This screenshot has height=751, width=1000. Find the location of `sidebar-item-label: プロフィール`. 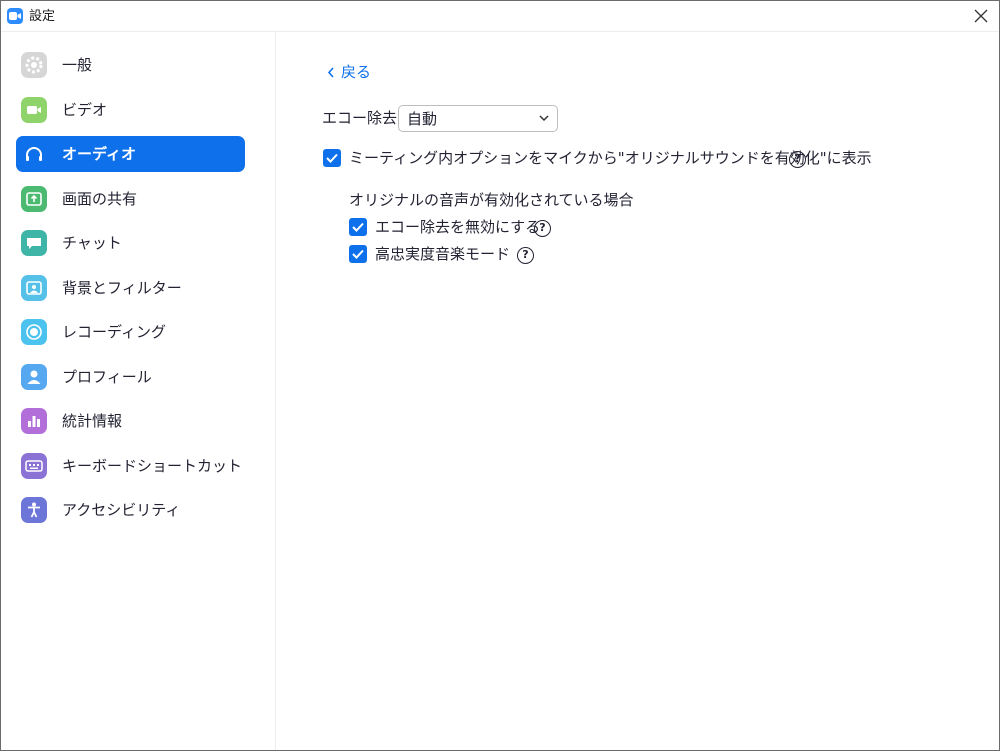

sidebar-item-label: プロフィール is located at coordinates (107, 377).